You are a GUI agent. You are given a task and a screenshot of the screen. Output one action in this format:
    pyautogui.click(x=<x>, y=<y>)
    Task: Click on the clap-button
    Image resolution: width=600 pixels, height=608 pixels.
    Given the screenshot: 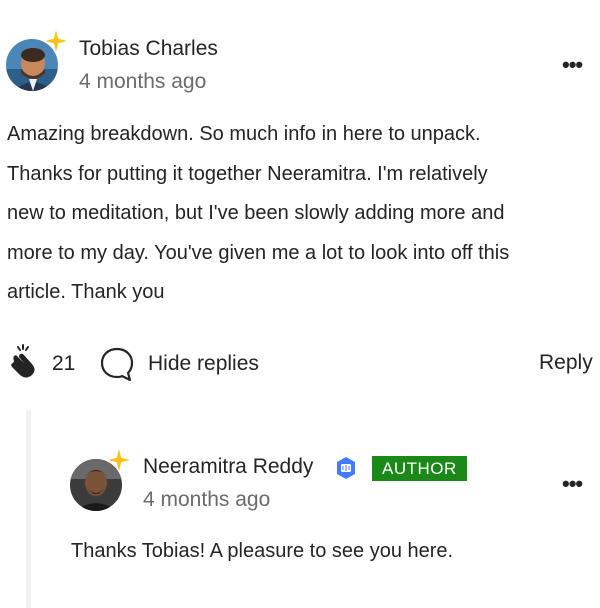 What is the action you would take?
    pyautogui.click(x=25, y=361)
    